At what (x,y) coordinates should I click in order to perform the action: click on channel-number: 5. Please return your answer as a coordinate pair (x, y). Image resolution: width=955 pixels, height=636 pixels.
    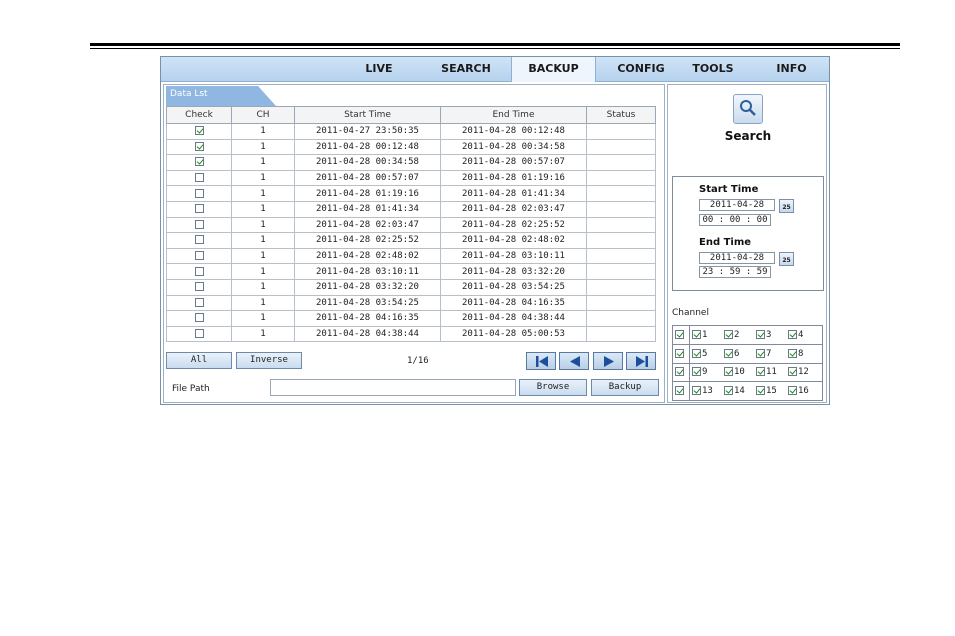
    Looking at the image, I should click on (705, 353).